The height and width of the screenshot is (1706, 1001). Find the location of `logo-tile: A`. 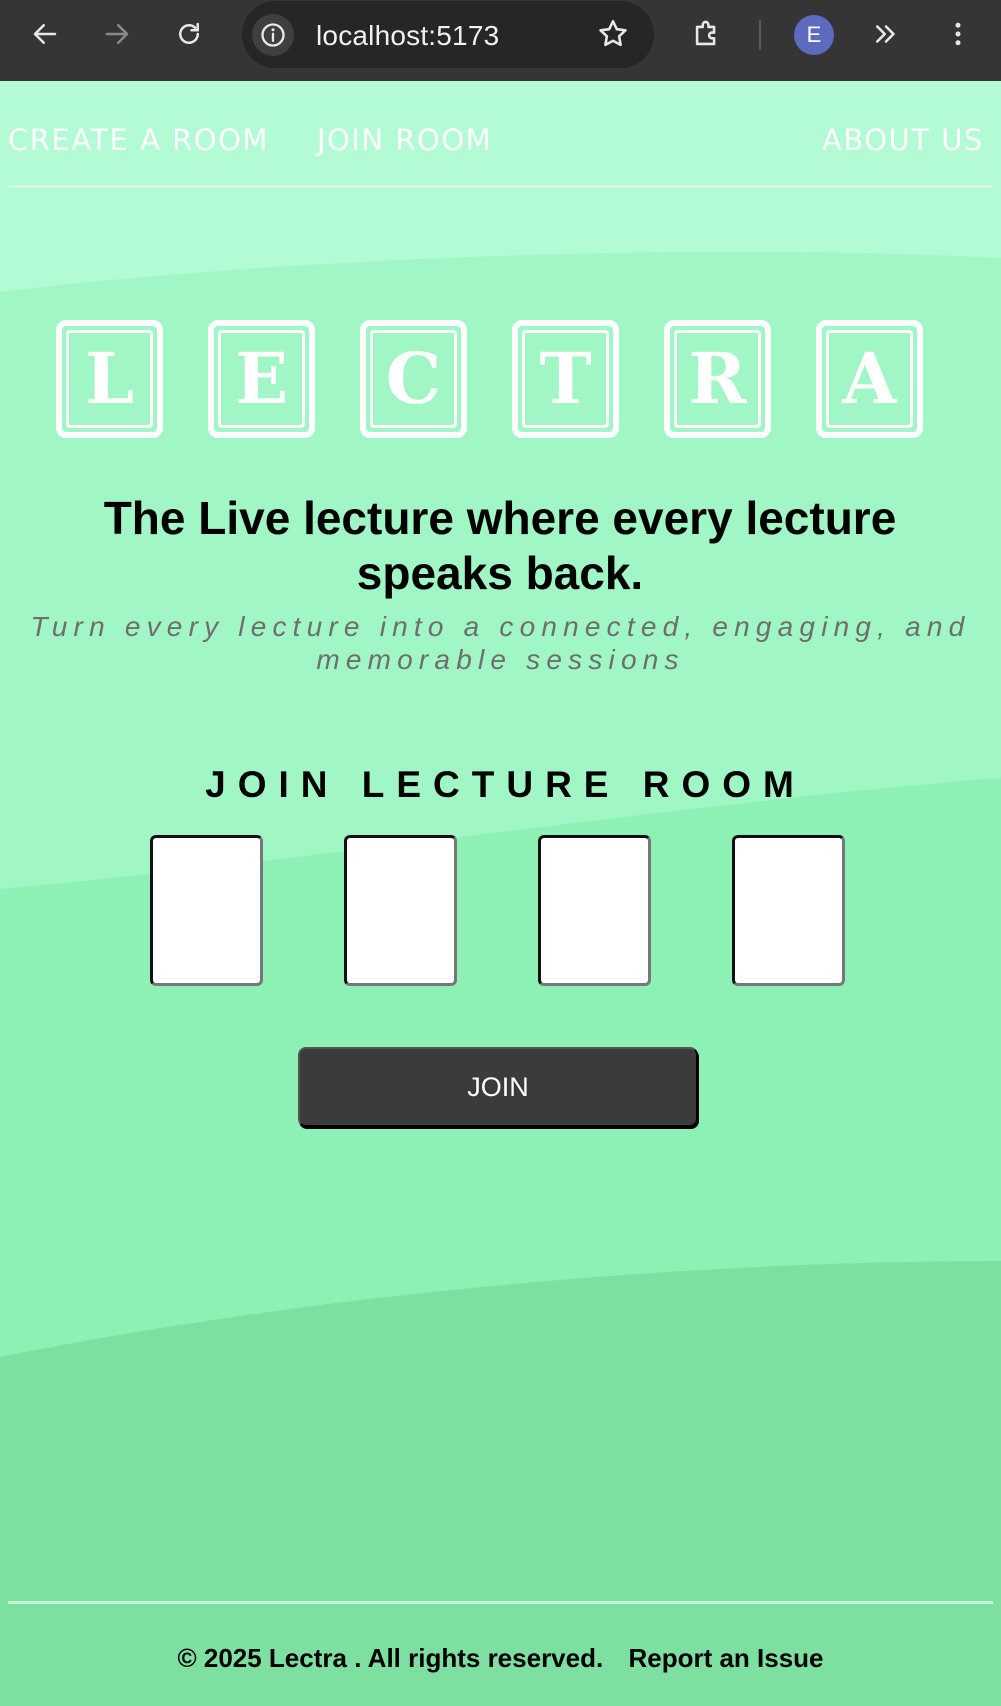

logo-tile: A is located at coordinates (869, 379).